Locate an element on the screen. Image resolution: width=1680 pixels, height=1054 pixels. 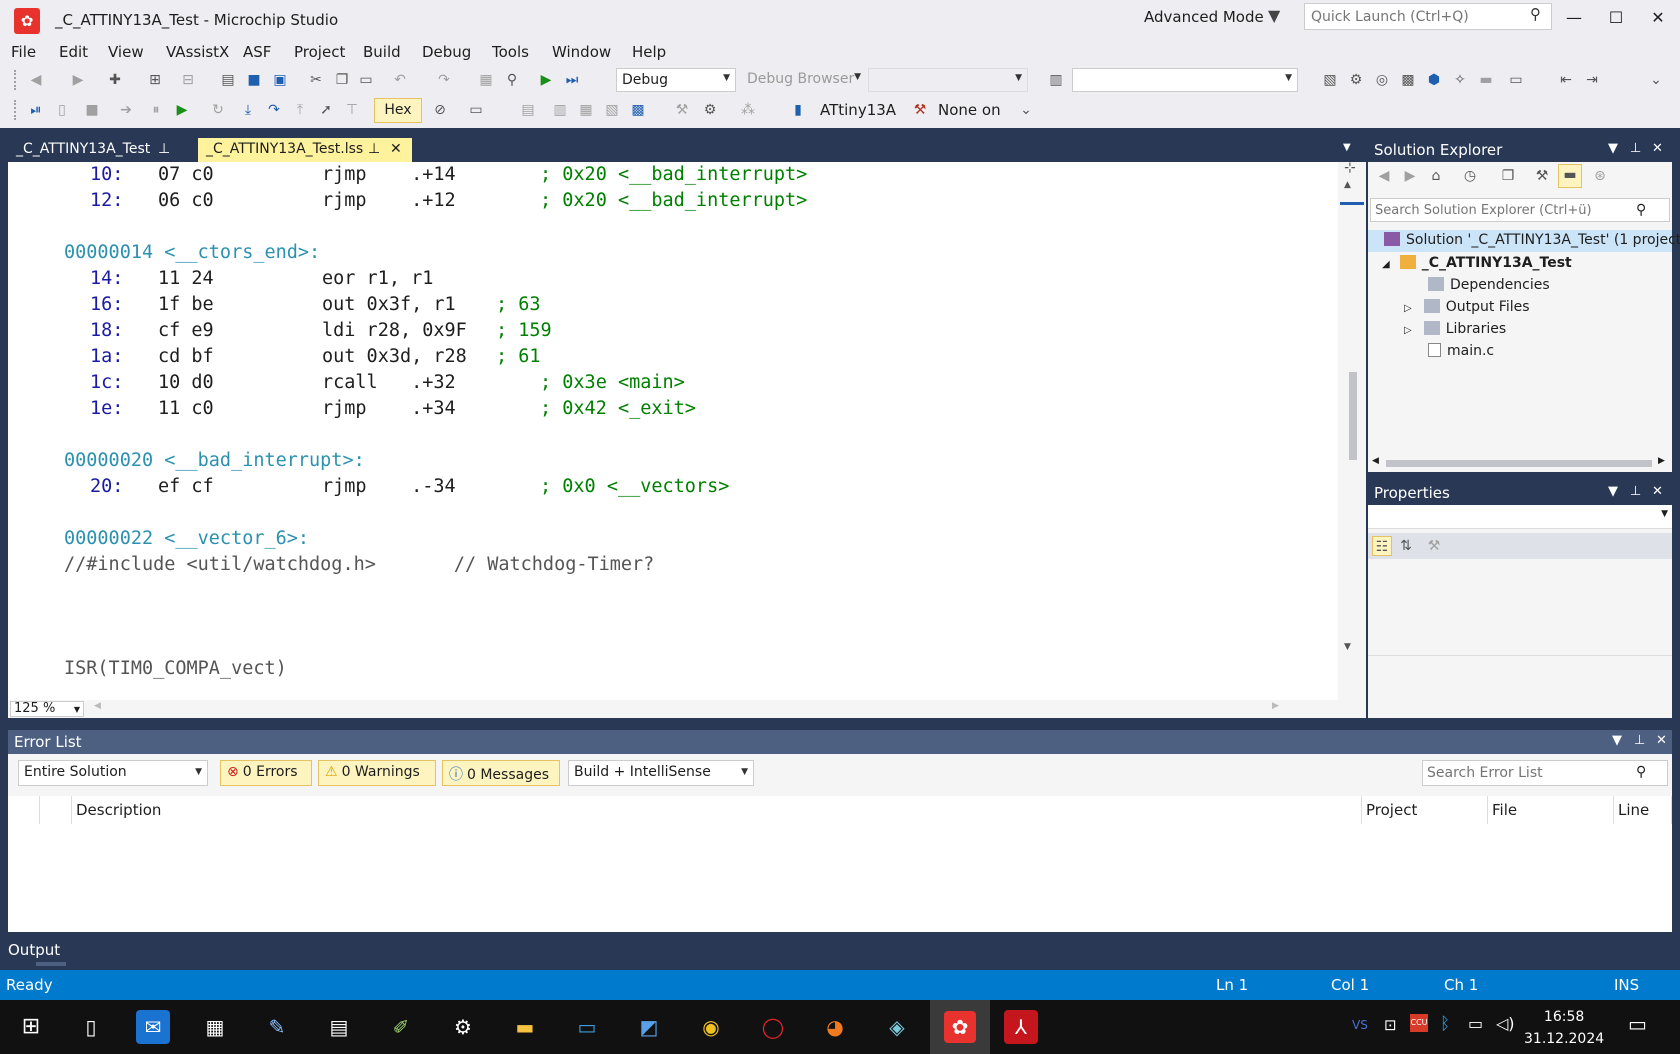
run-icon: ▶ is located at coordinates (182, 110).